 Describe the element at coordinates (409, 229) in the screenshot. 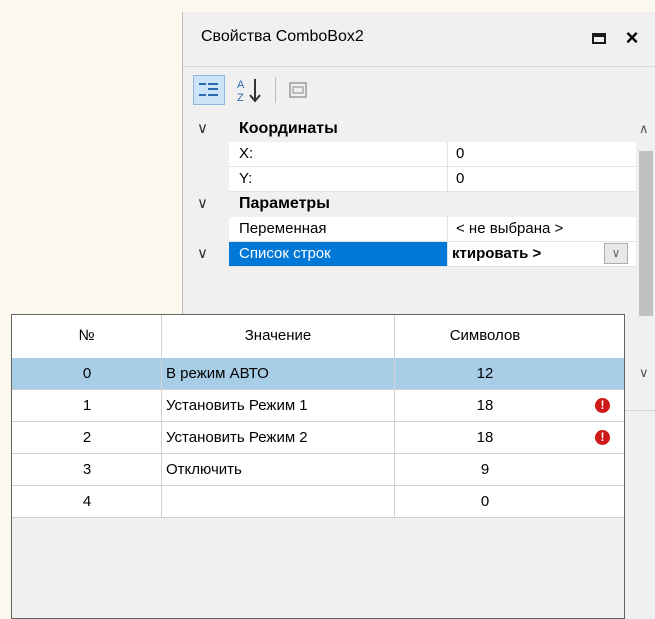

I see `property-row-variable: Переменная < не выбрана >` at that location.